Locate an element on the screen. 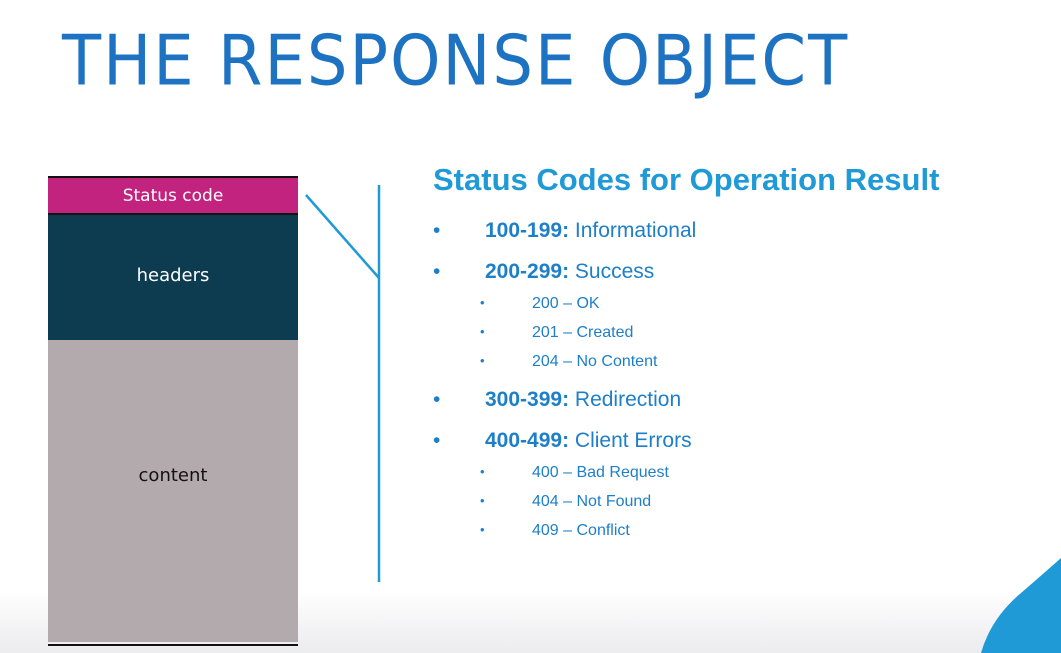  status-range: 300-399: is located at coordinates (527, 399).